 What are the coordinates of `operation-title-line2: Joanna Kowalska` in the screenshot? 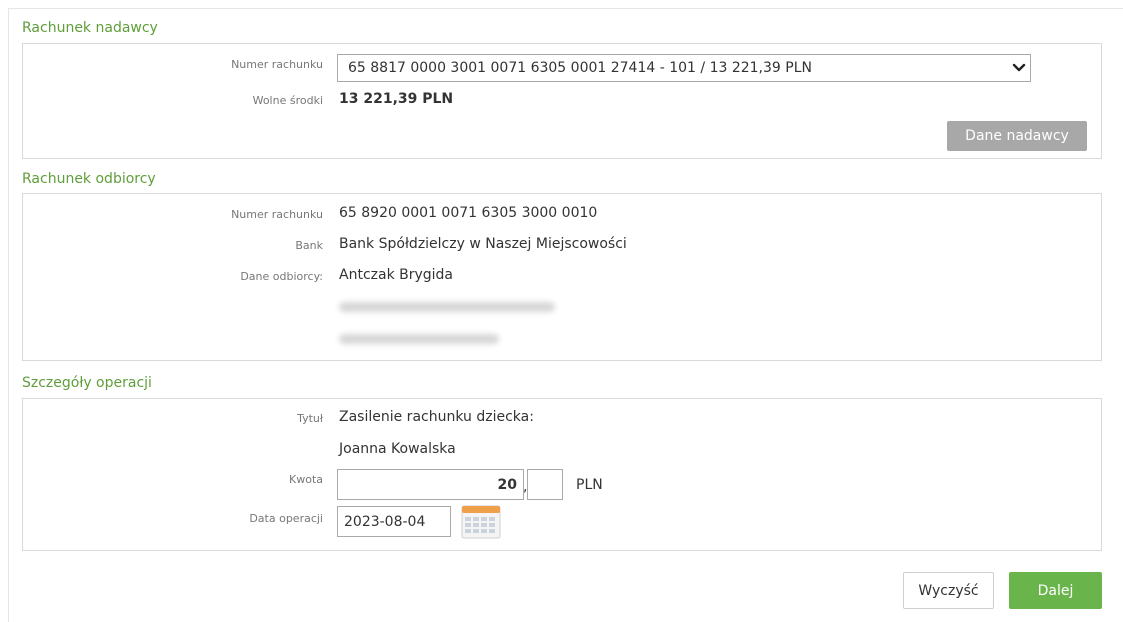 It's located at (397, 449).